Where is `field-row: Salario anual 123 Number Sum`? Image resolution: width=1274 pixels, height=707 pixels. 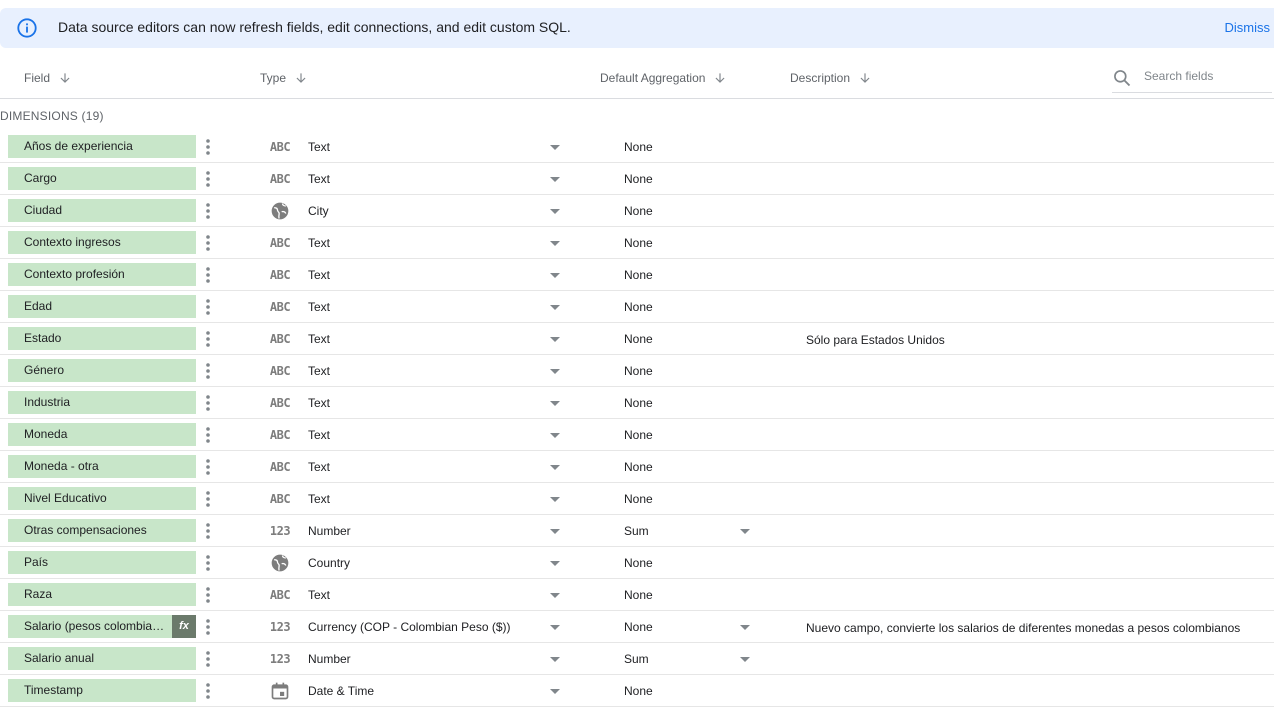 field-row: Salario anual 123 Number Sum is located at coordinates (637, 659).